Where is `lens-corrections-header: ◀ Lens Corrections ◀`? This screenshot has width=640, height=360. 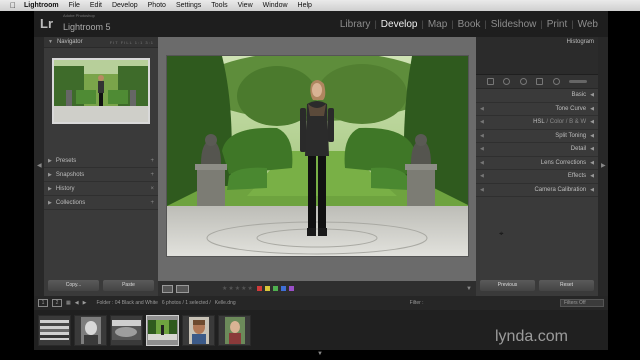
lens-corrections-header: ◀ Lens Corrections ◀ is located at coordinates (537, 163).